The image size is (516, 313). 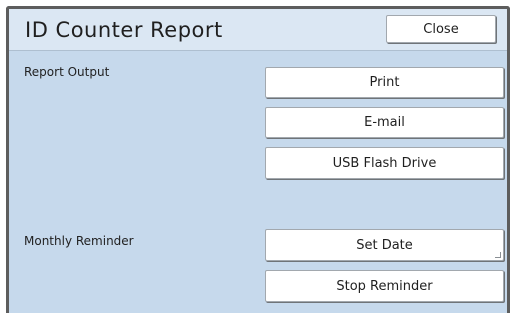 What do you see at coordinates (124, 30) in the screenshot?
I see `dialog-title: ID Counter Report` at bounding box center [124, 30].